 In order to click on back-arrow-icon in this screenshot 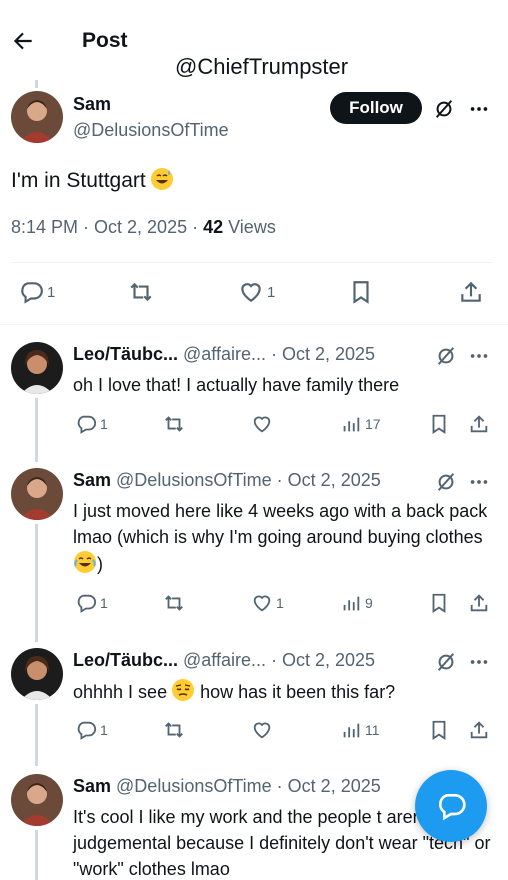, I will do `click(23, 41)`.